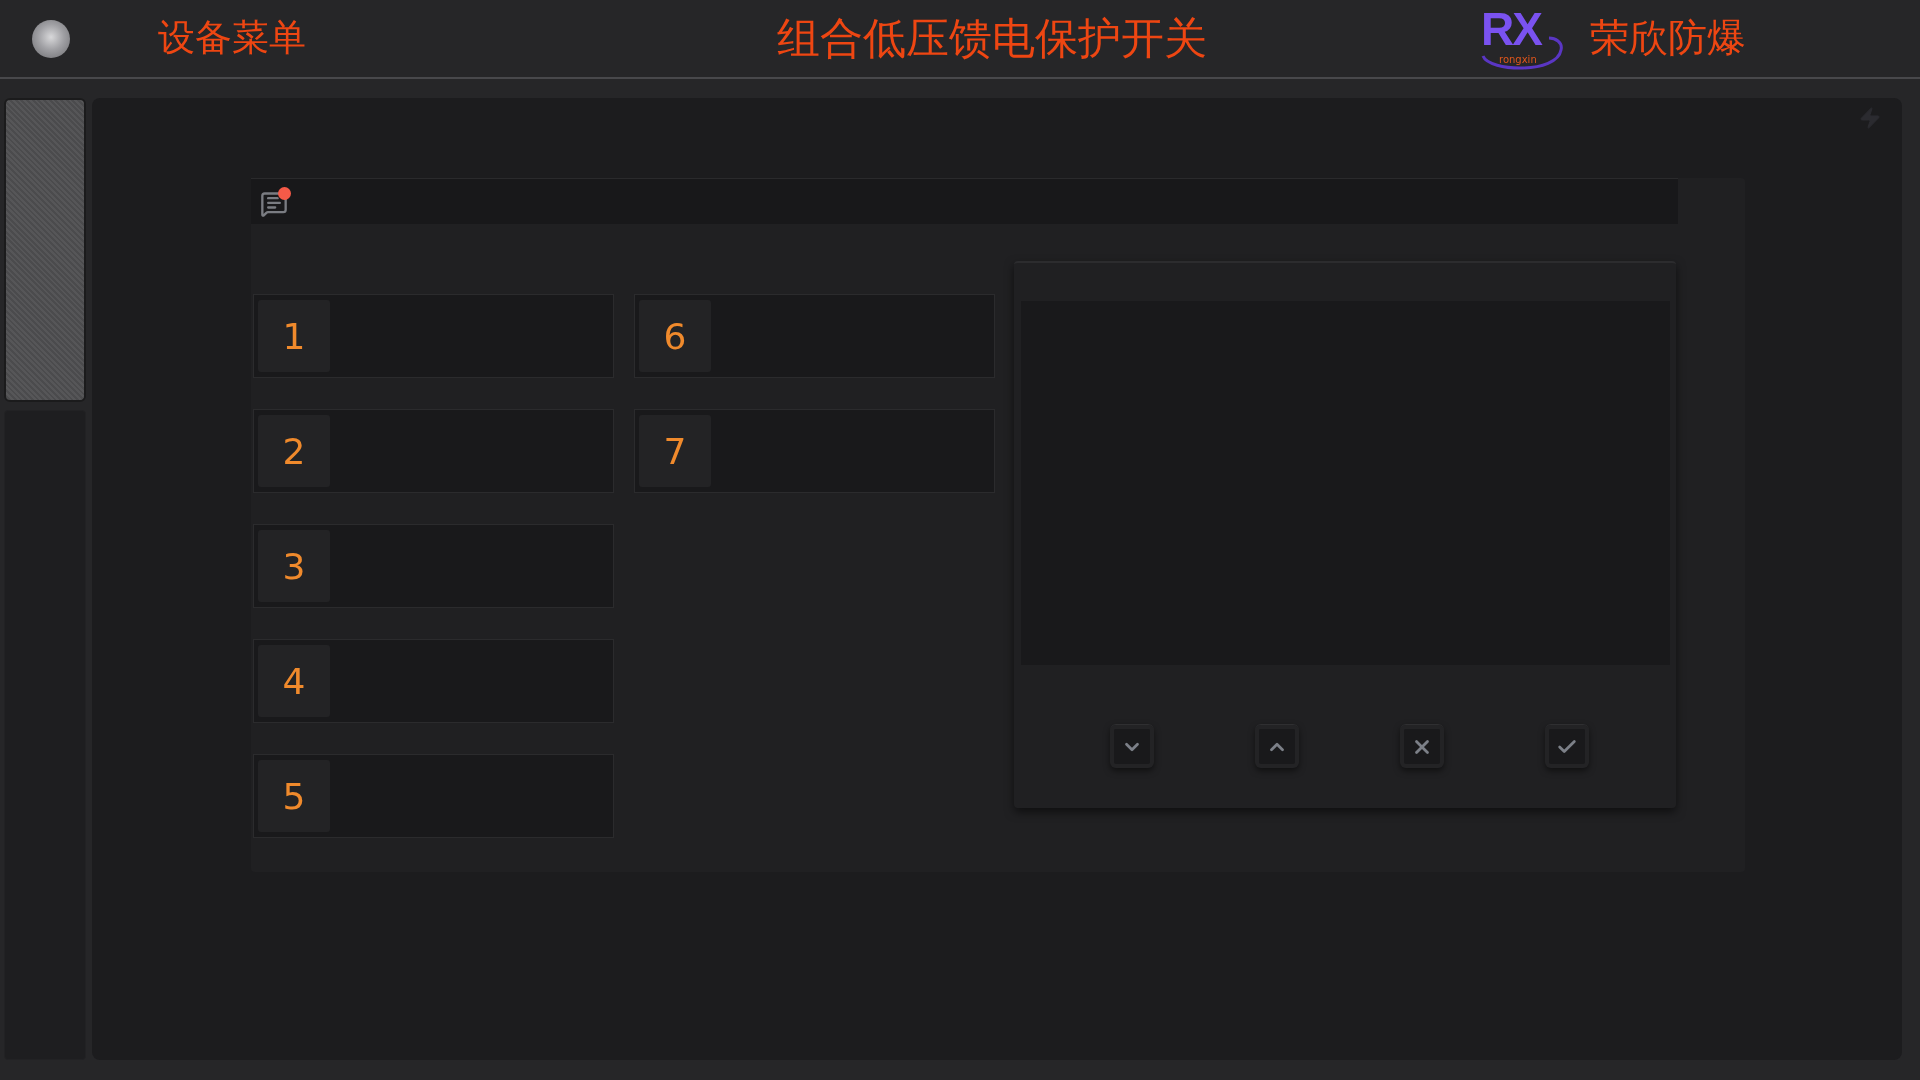  What do you see at coordinates (294, 566) in the screenshot?
I see `number-key: 3` at bounding box center [294, 566].